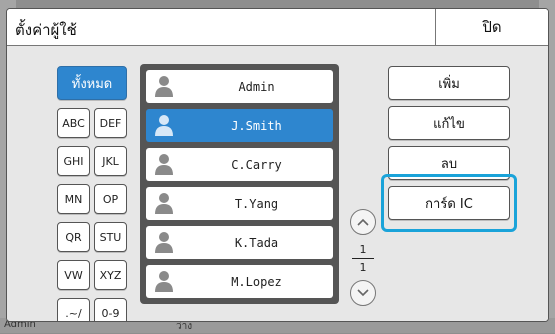  What do you see at coordinates (110, 161) in the screenshot?
I see `index-jkl-button: JKL` at bounding box center [110, 161].